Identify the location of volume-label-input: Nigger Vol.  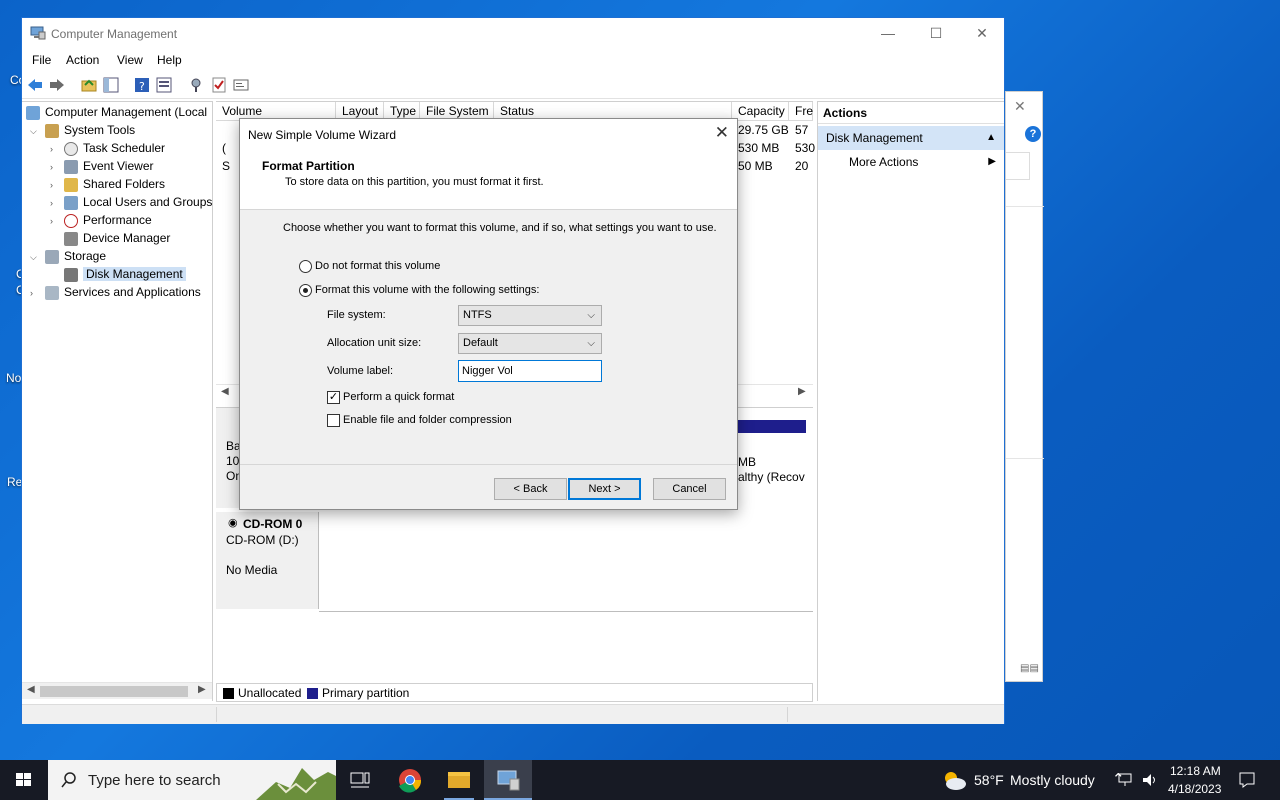
(530, 371).